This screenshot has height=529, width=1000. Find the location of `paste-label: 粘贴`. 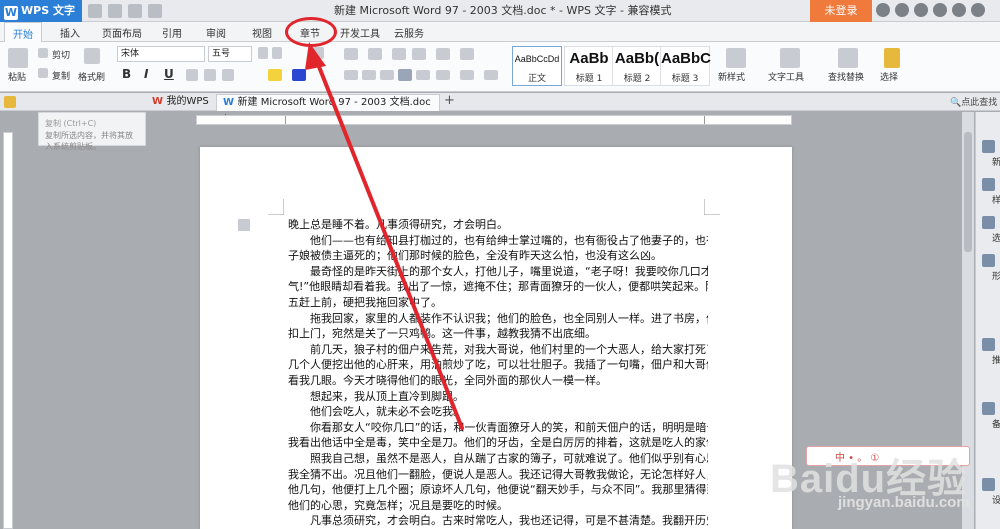

paste-label: 粘贴 is located at coordinates (17, 76).